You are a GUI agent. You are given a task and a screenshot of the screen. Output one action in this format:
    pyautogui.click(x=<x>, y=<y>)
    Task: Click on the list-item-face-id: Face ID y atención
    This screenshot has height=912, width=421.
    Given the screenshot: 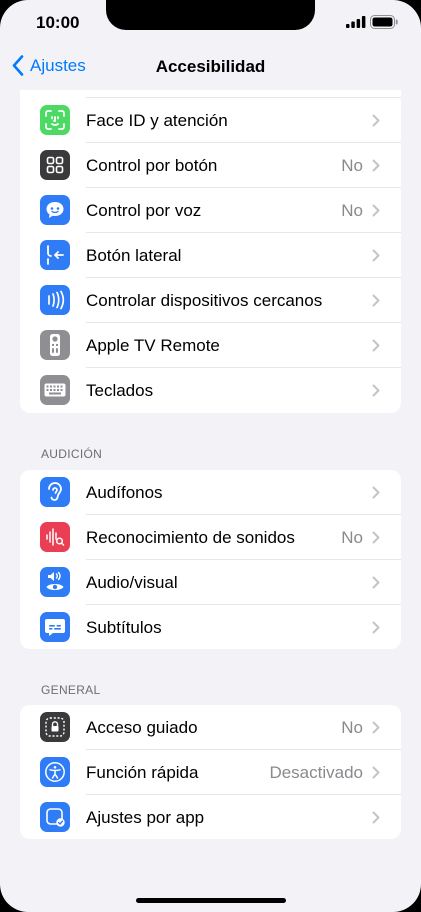 What is the action you would take?
    pyautogui.click(x=210, y=120)
    